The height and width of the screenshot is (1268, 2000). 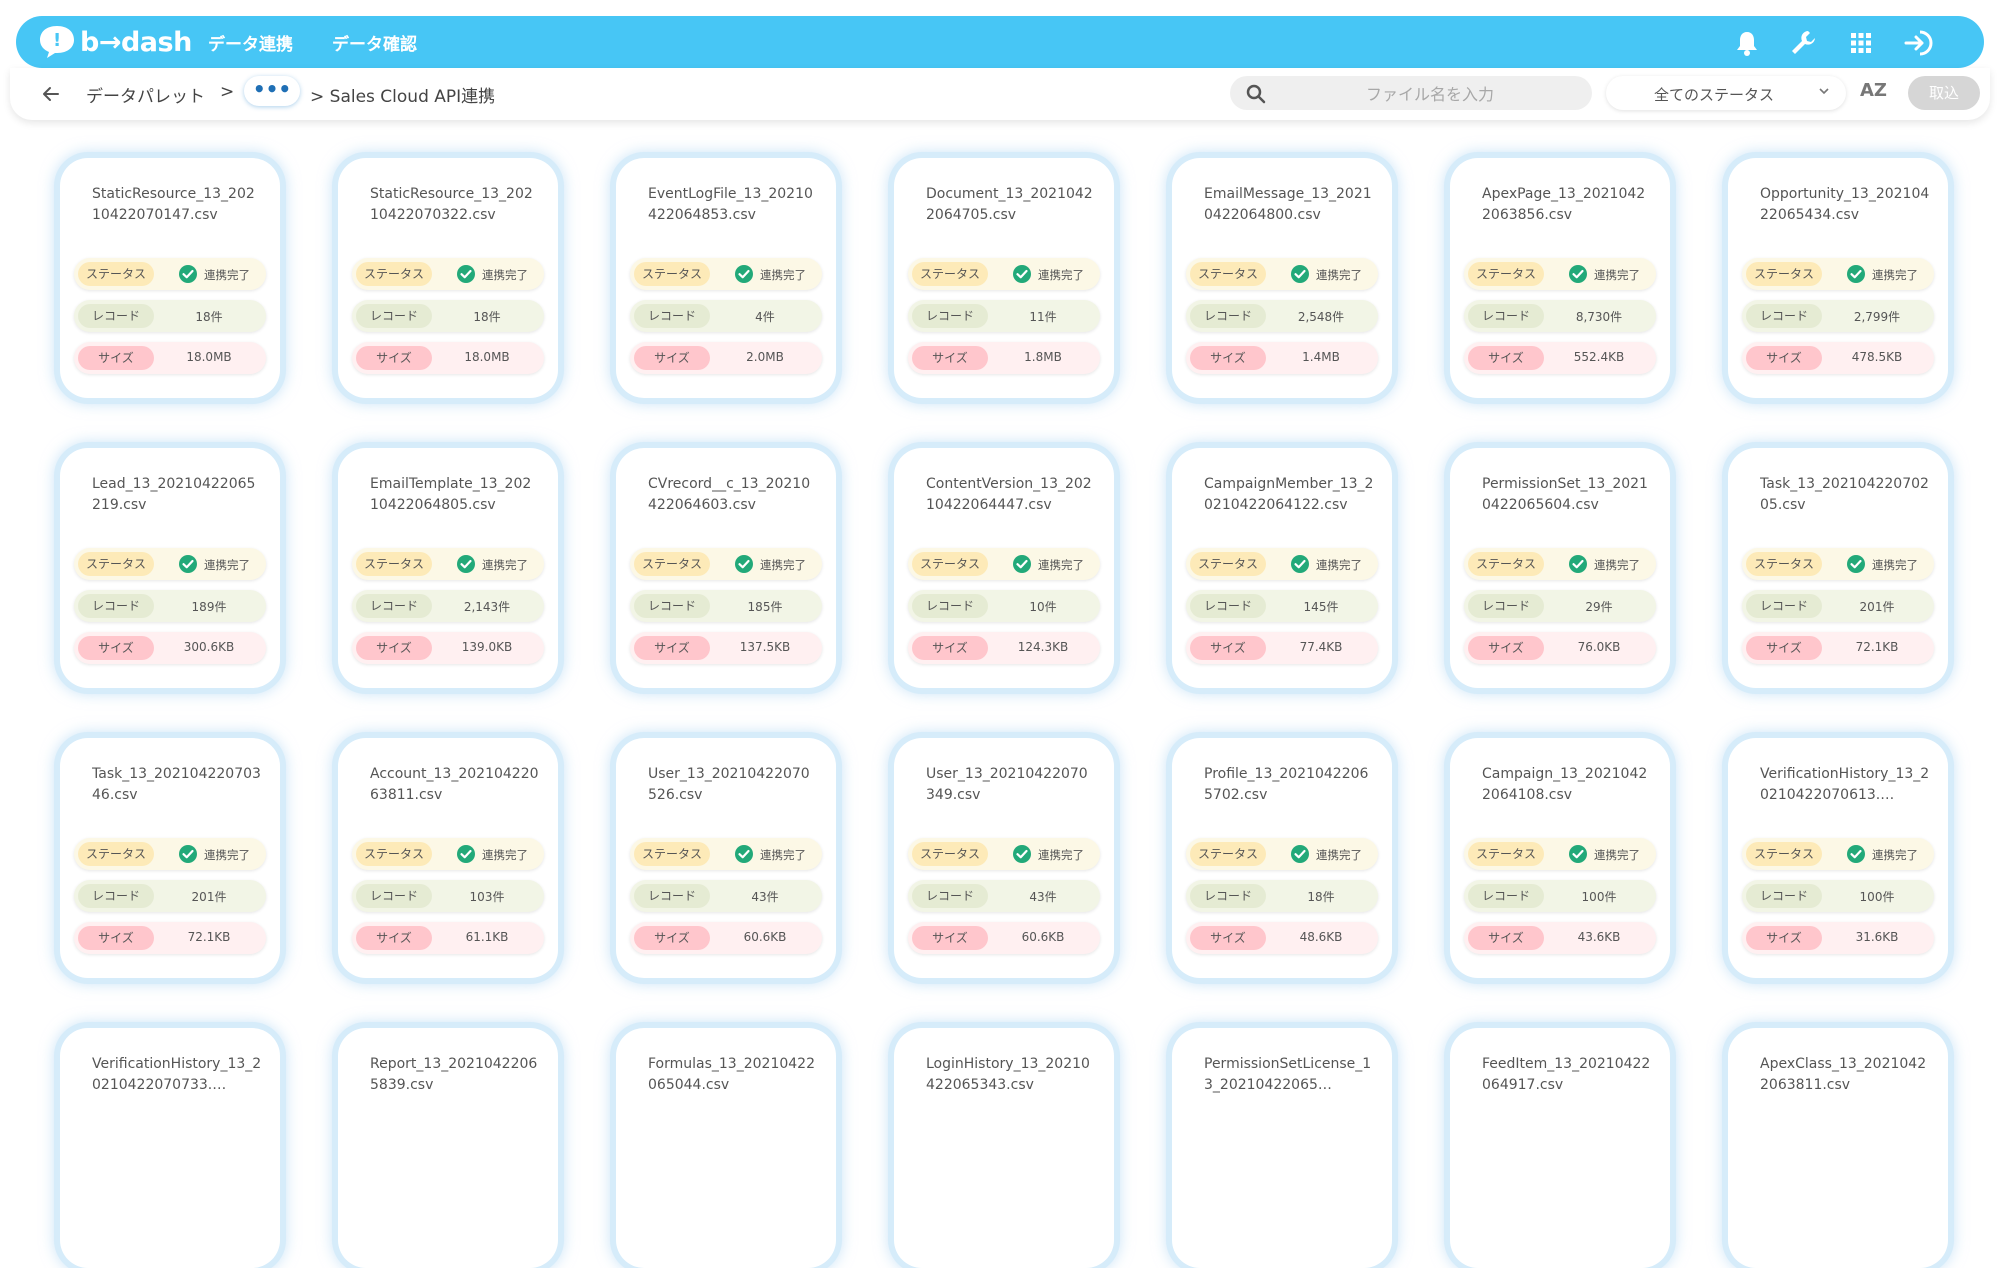 I want to click on breadcrumb-root: データパレット, so click(x=145, y=94).